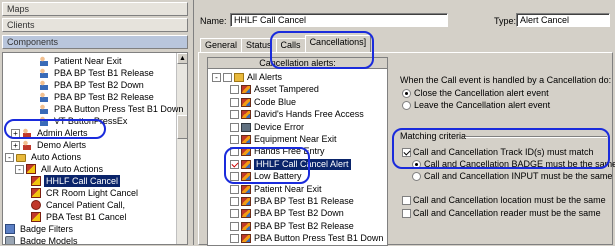 This screenshot has height=246, width=615. I want to click on tree-item: - All Auto Actions, so click(60, 169).